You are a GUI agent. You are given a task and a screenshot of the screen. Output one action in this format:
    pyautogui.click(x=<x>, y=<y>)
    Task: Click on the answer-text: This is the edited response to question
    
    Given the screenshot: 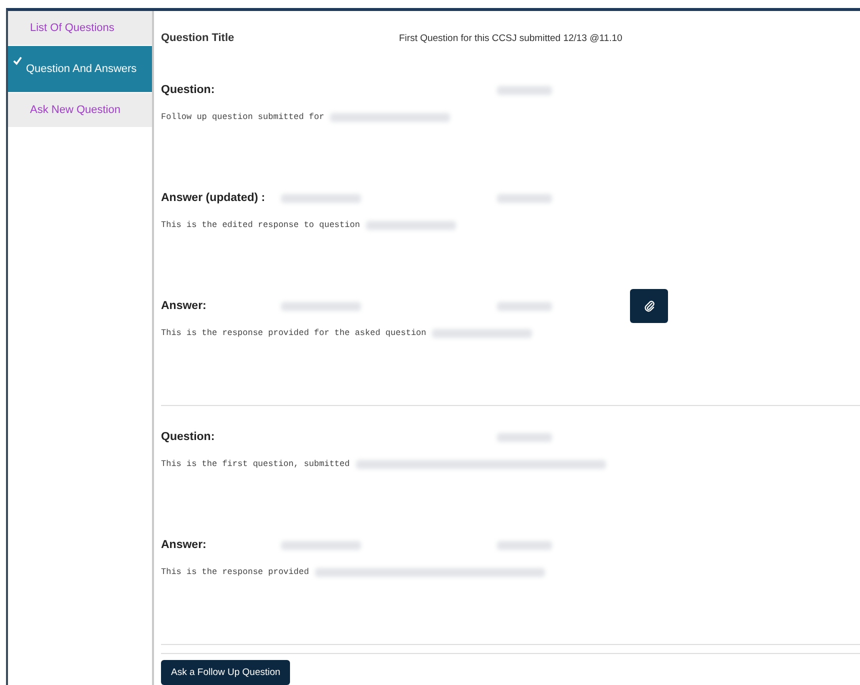 What is the action you would take?
    pyautogui.click(x=260, y=225)
    